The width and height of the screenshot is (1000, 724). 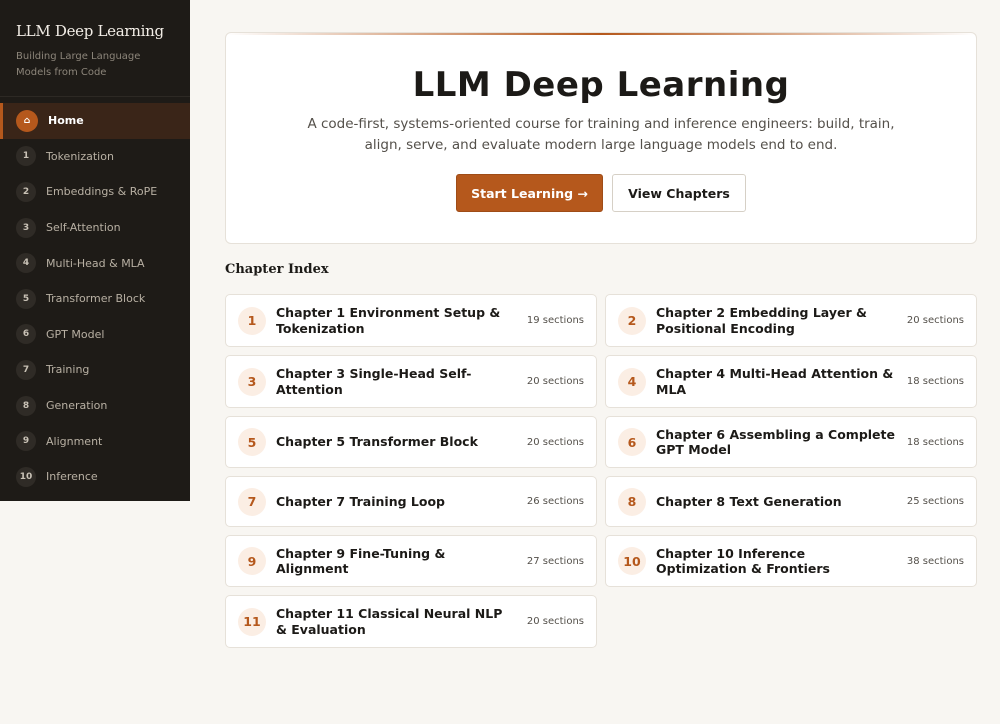 I want to click on sidebar-item-label: GPT Model, so click(x=75, y=334).